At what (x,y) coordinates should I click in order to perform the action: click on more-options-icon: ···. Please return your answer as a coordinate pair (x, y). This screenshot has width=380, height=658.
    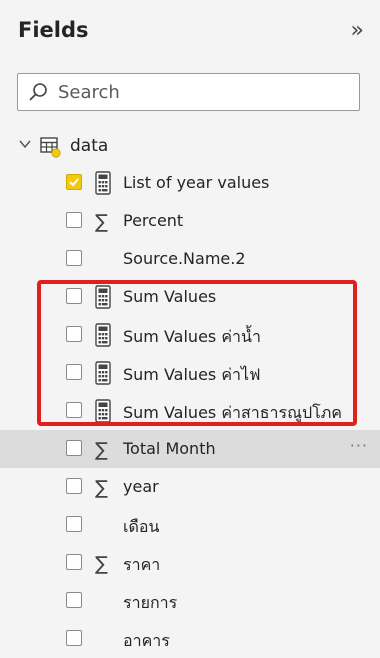
    Looking at the image, I should click on (359, 445).